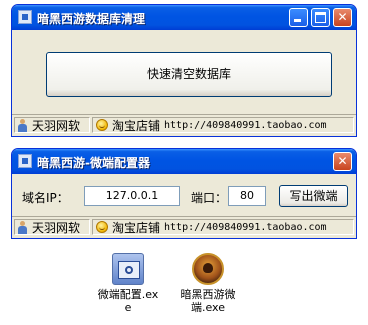  What do you see at coordinates (45, 198) in the screenshot?
I see `domain-ip-label: 域名IP：` at bounding box center [45, 198].